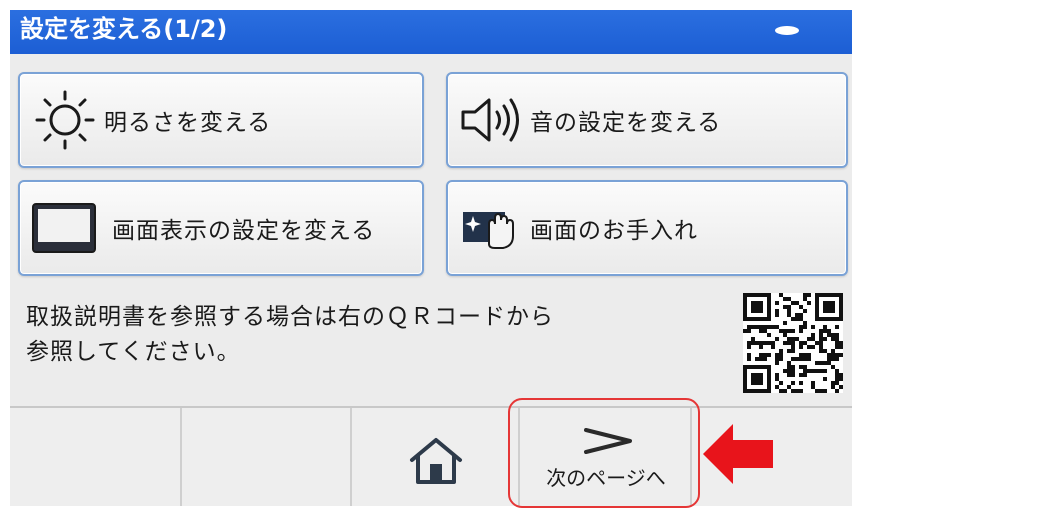 The width and height of the screenshot is (1058, 513). Describe the element at coordinates (491, 228) in the screenshot. I see `screen-clean-hand-icon` at that location.